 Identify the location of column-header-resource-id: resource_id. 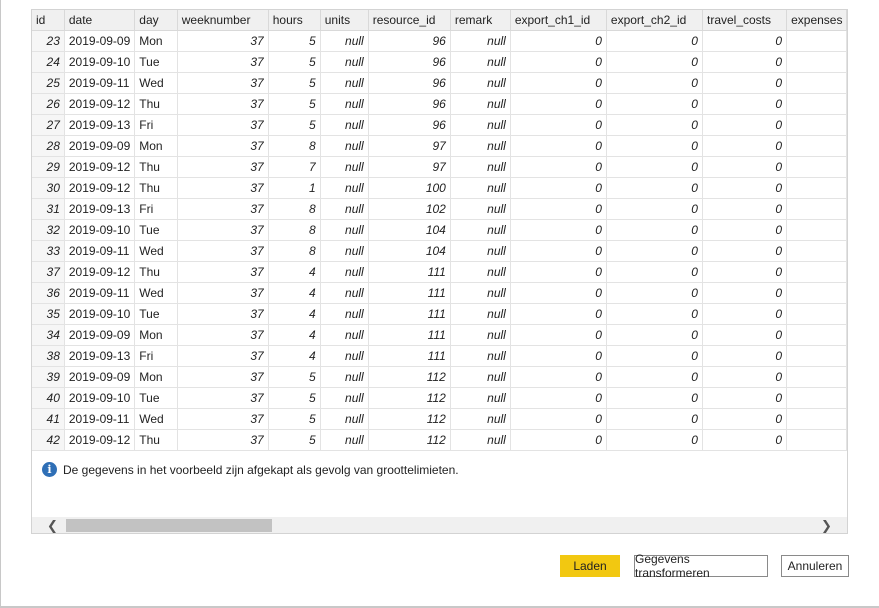
(409, 20).